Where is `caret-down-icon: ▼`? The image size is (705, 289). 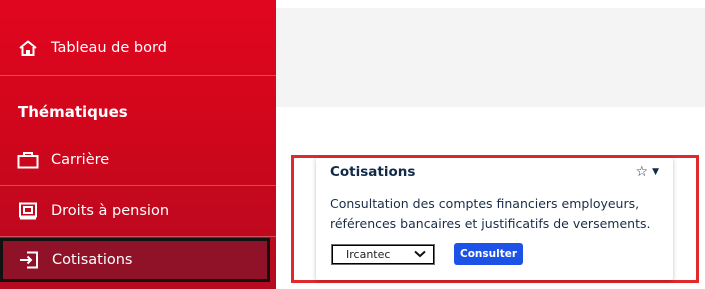 caret-down-icon: ▼ is located at coordinates (655, 172).